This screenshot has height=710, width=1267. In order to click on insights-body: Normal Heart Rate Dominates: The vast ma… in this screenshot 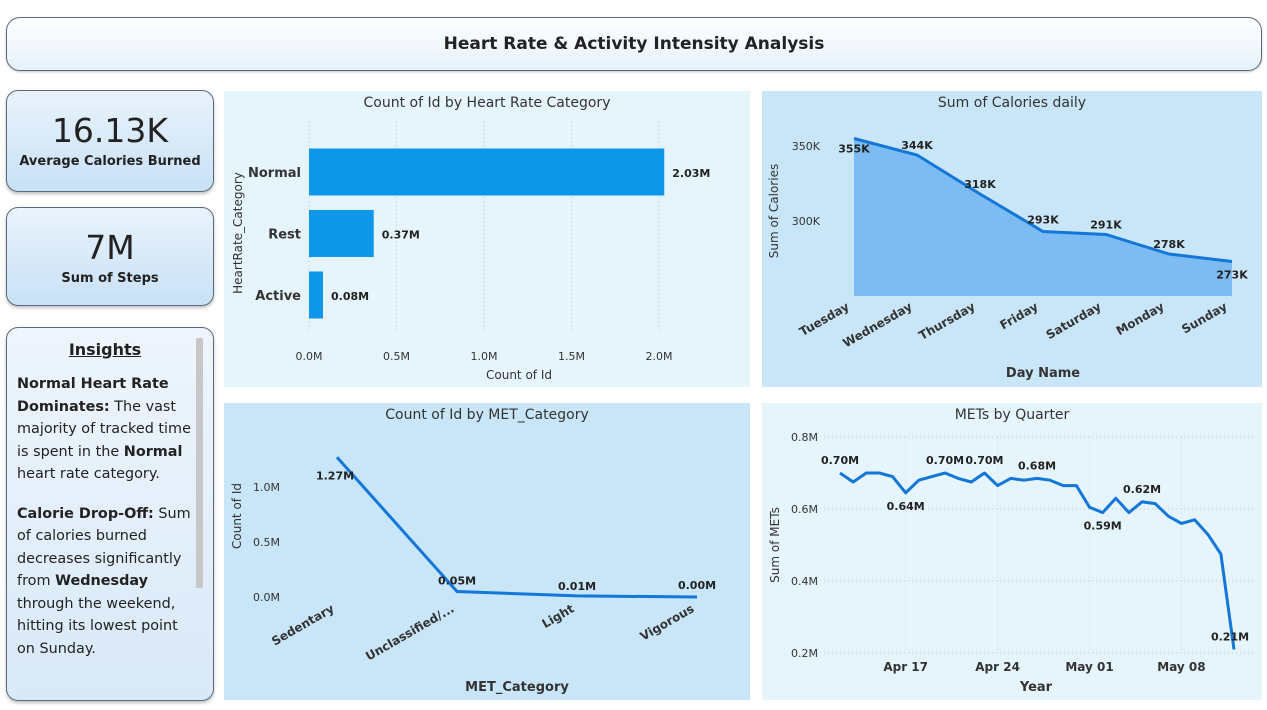, I will do `click(110, 516)`.